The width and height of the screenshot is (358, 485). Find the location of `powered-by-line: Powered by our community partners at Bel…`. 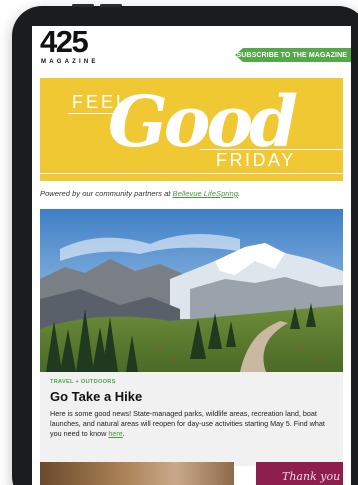

powered-by-line: Powered by our community partners at Bel… is located at coordinates (140, 193).